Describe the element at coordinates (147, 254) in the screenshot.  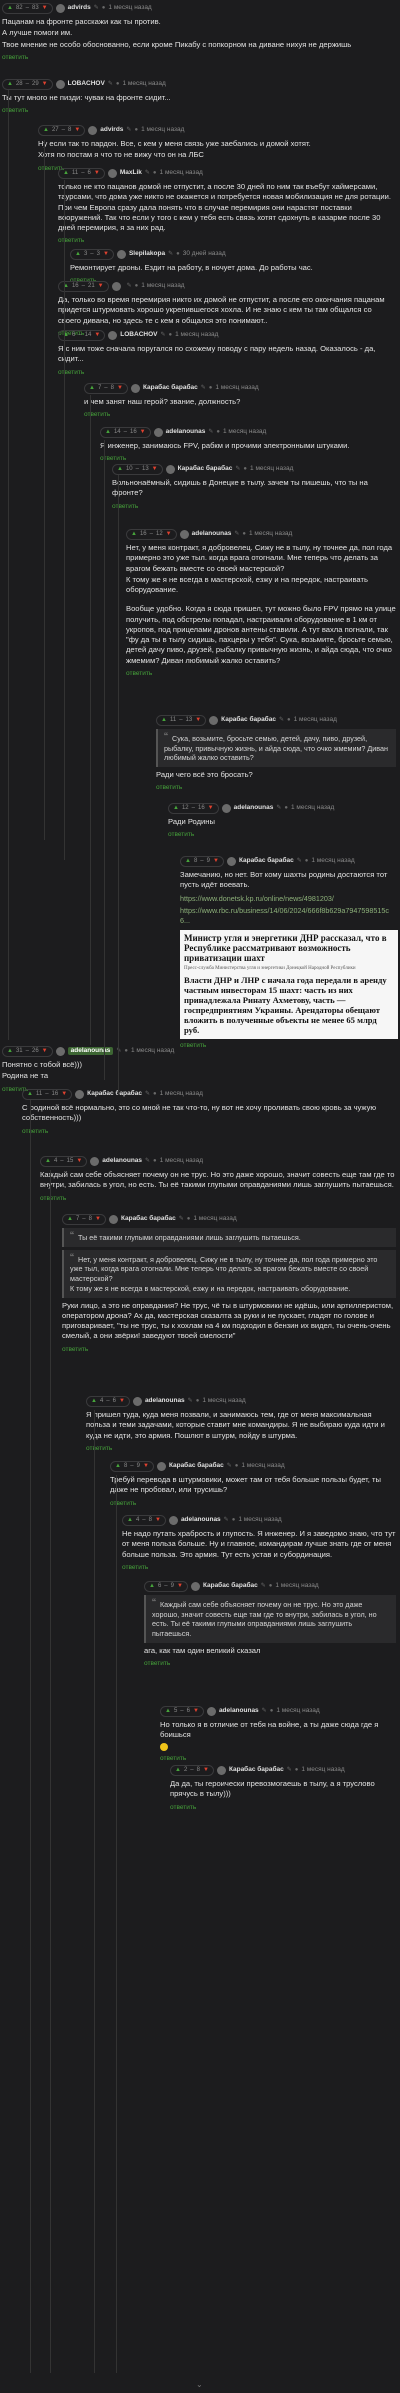
I see `username-link: Slepilakopa` at that location.